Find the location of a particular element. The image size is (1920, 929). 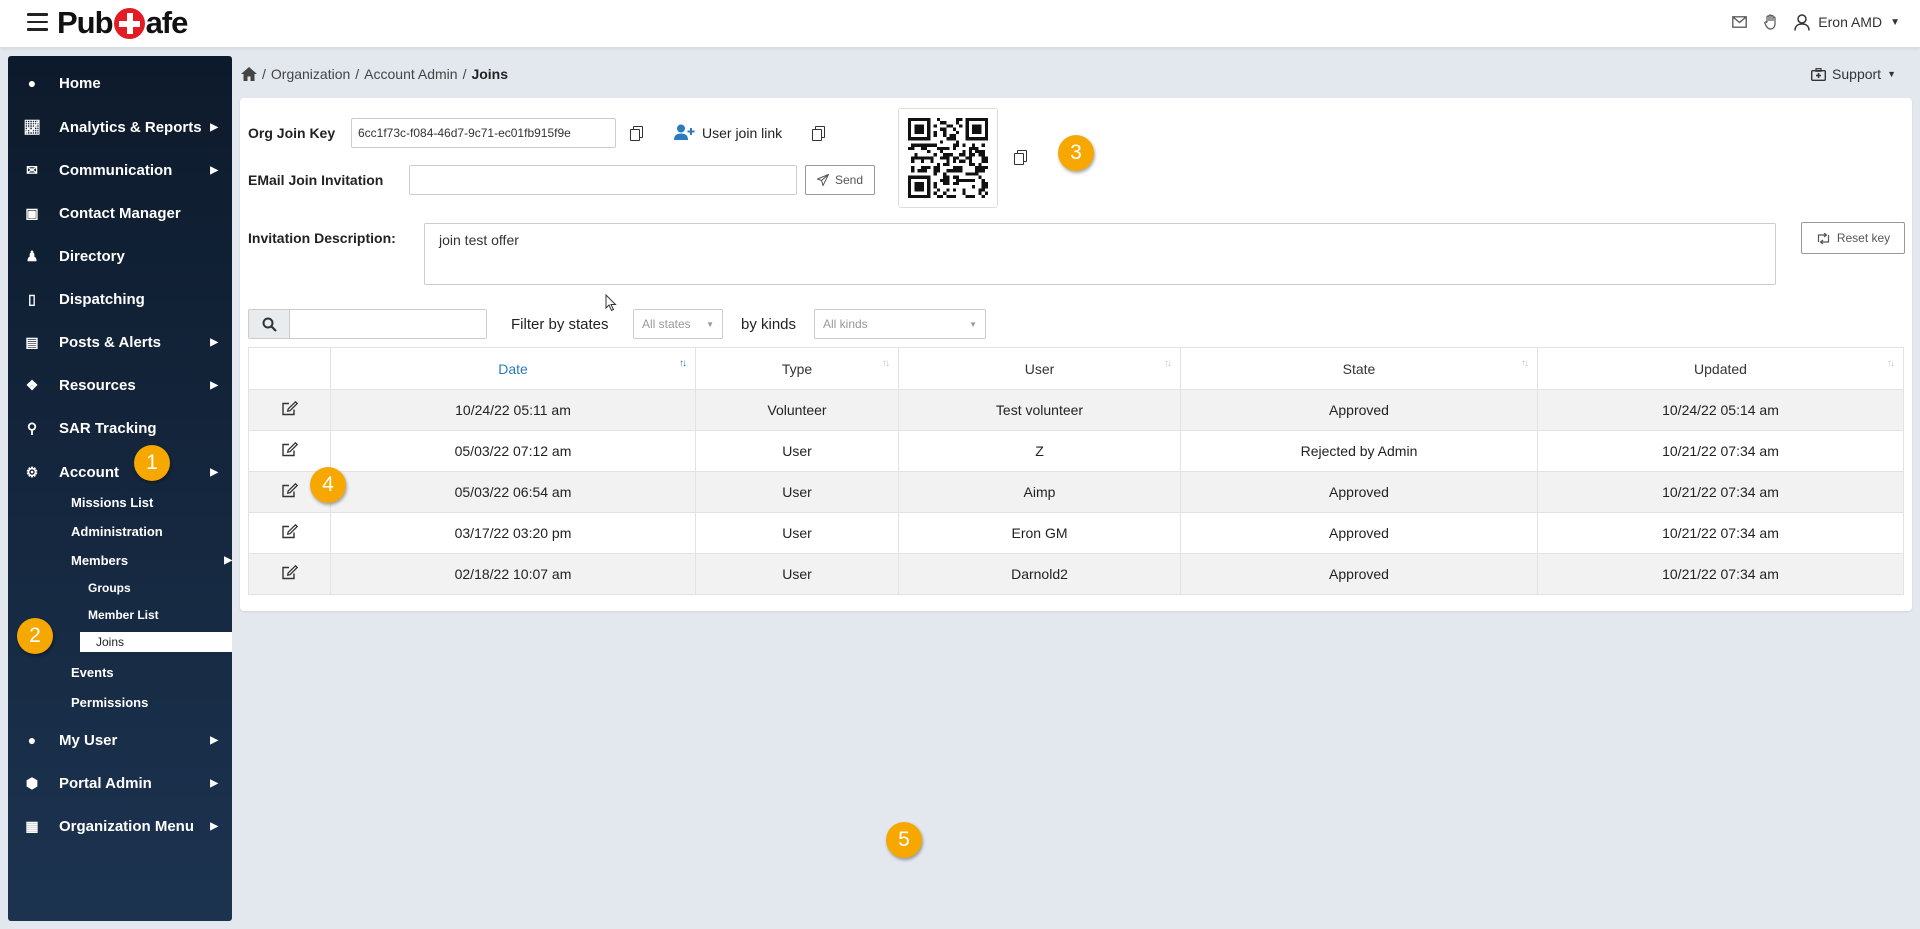

breadcrumb-account-admin: Account Admin is located at coordinates (410, 74).